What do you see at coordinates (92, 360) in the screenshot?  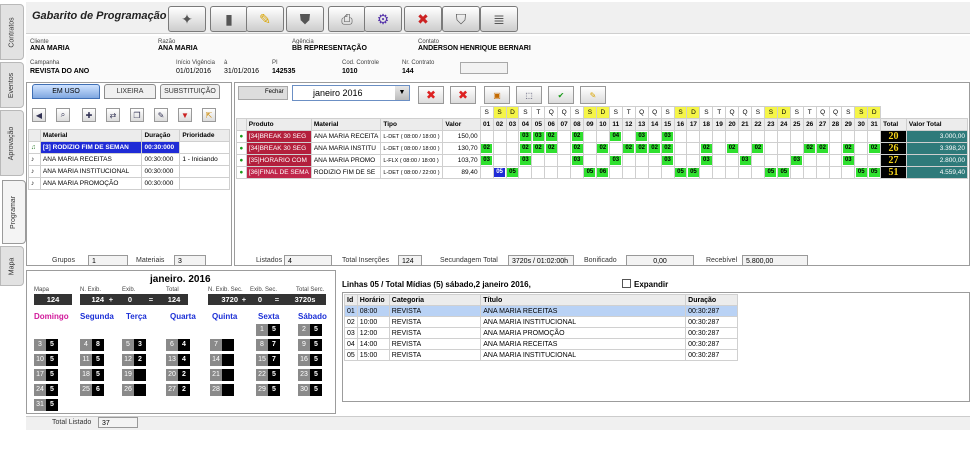 I see `calendar-day: 11 5` at bounding box center [92, 360].